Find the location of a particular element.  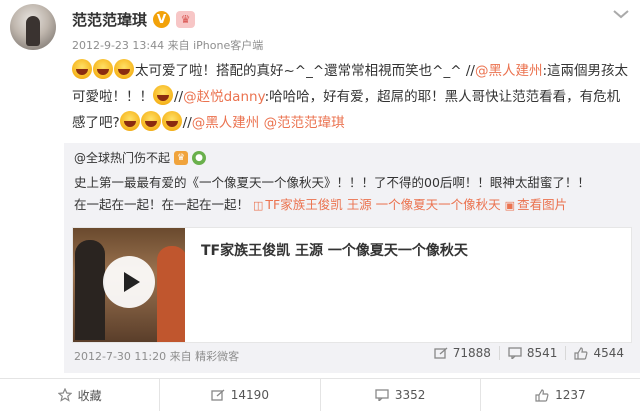

repost-author-line: @全球热门伤不起 ♛ ● is located at coordinates (140, 157).